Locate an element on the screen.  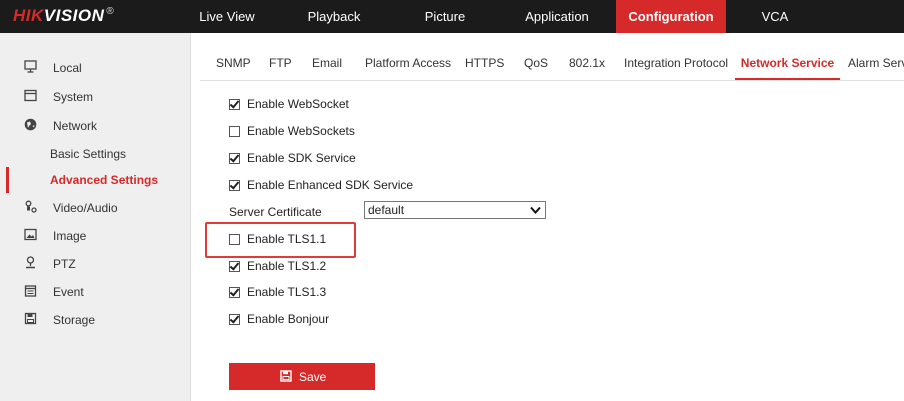
websocket-label: Enable WebSocket is located at coordinates (298, 104).